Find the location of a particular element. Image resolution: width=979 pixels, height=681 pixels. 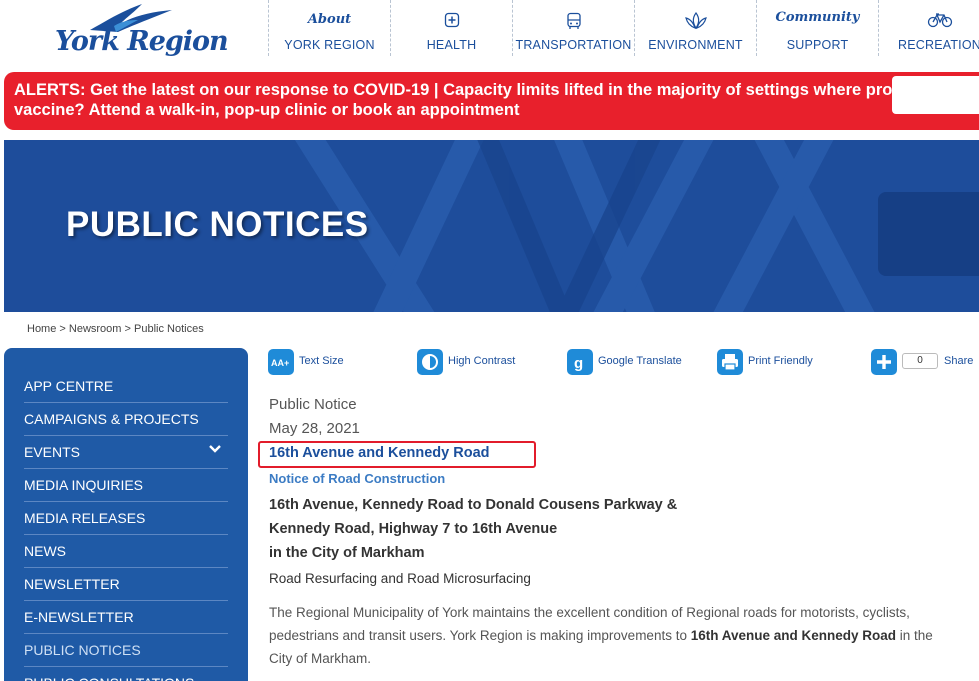

search-input is located at coordinates (935, 95).